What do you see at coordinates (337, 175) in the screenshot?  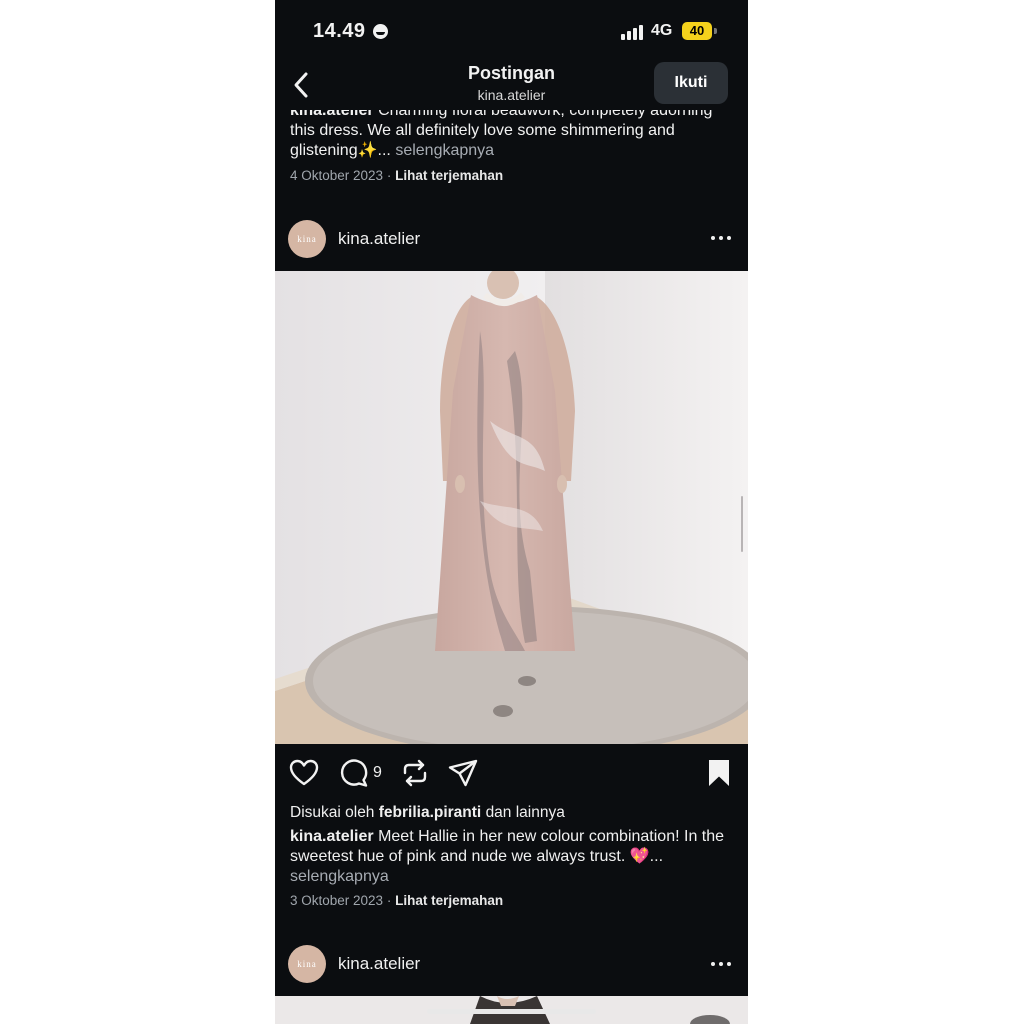 I see `post-date: 4 Oktober 2023` at bounding box center [337, 175].